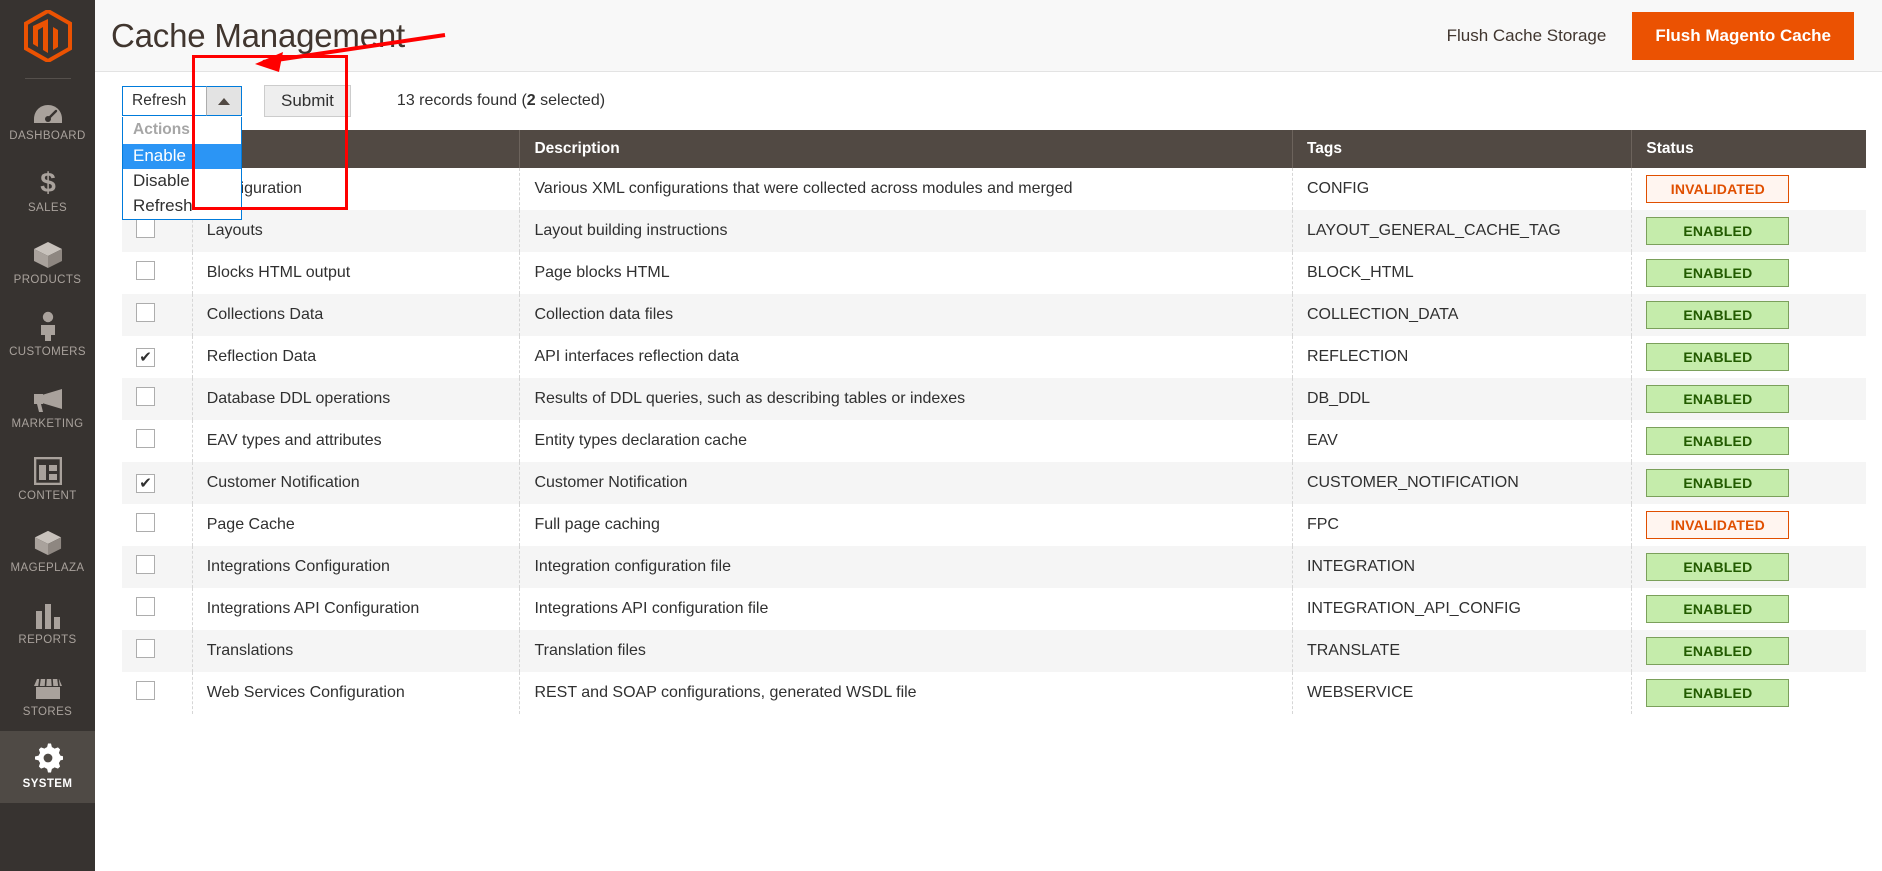  Describe the element at coordinates (47, 568) in the screenshot. I see `sidebar-label: MAGEPLAZA` at that location.